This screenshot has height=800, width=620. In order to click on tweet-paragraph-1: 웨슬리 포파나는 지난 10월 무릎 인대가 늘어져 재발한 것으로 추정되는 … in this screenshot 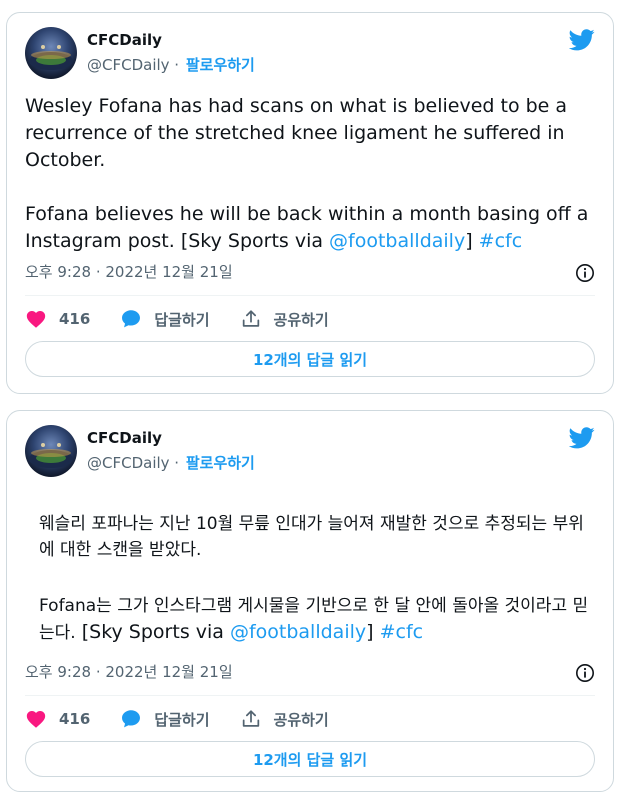, I will do `click(311, 537)`.